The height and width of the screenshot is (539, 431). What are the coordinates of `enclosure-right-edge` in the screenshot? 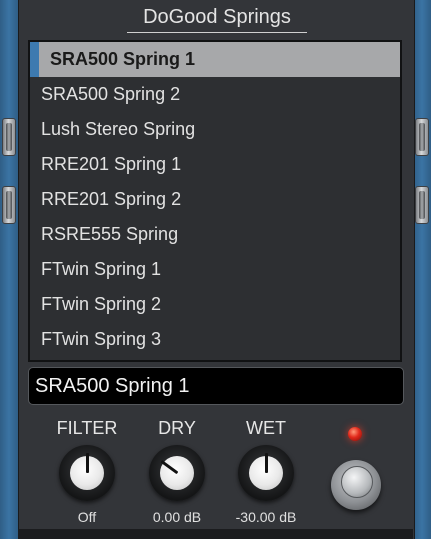 It's located at (422, 269).